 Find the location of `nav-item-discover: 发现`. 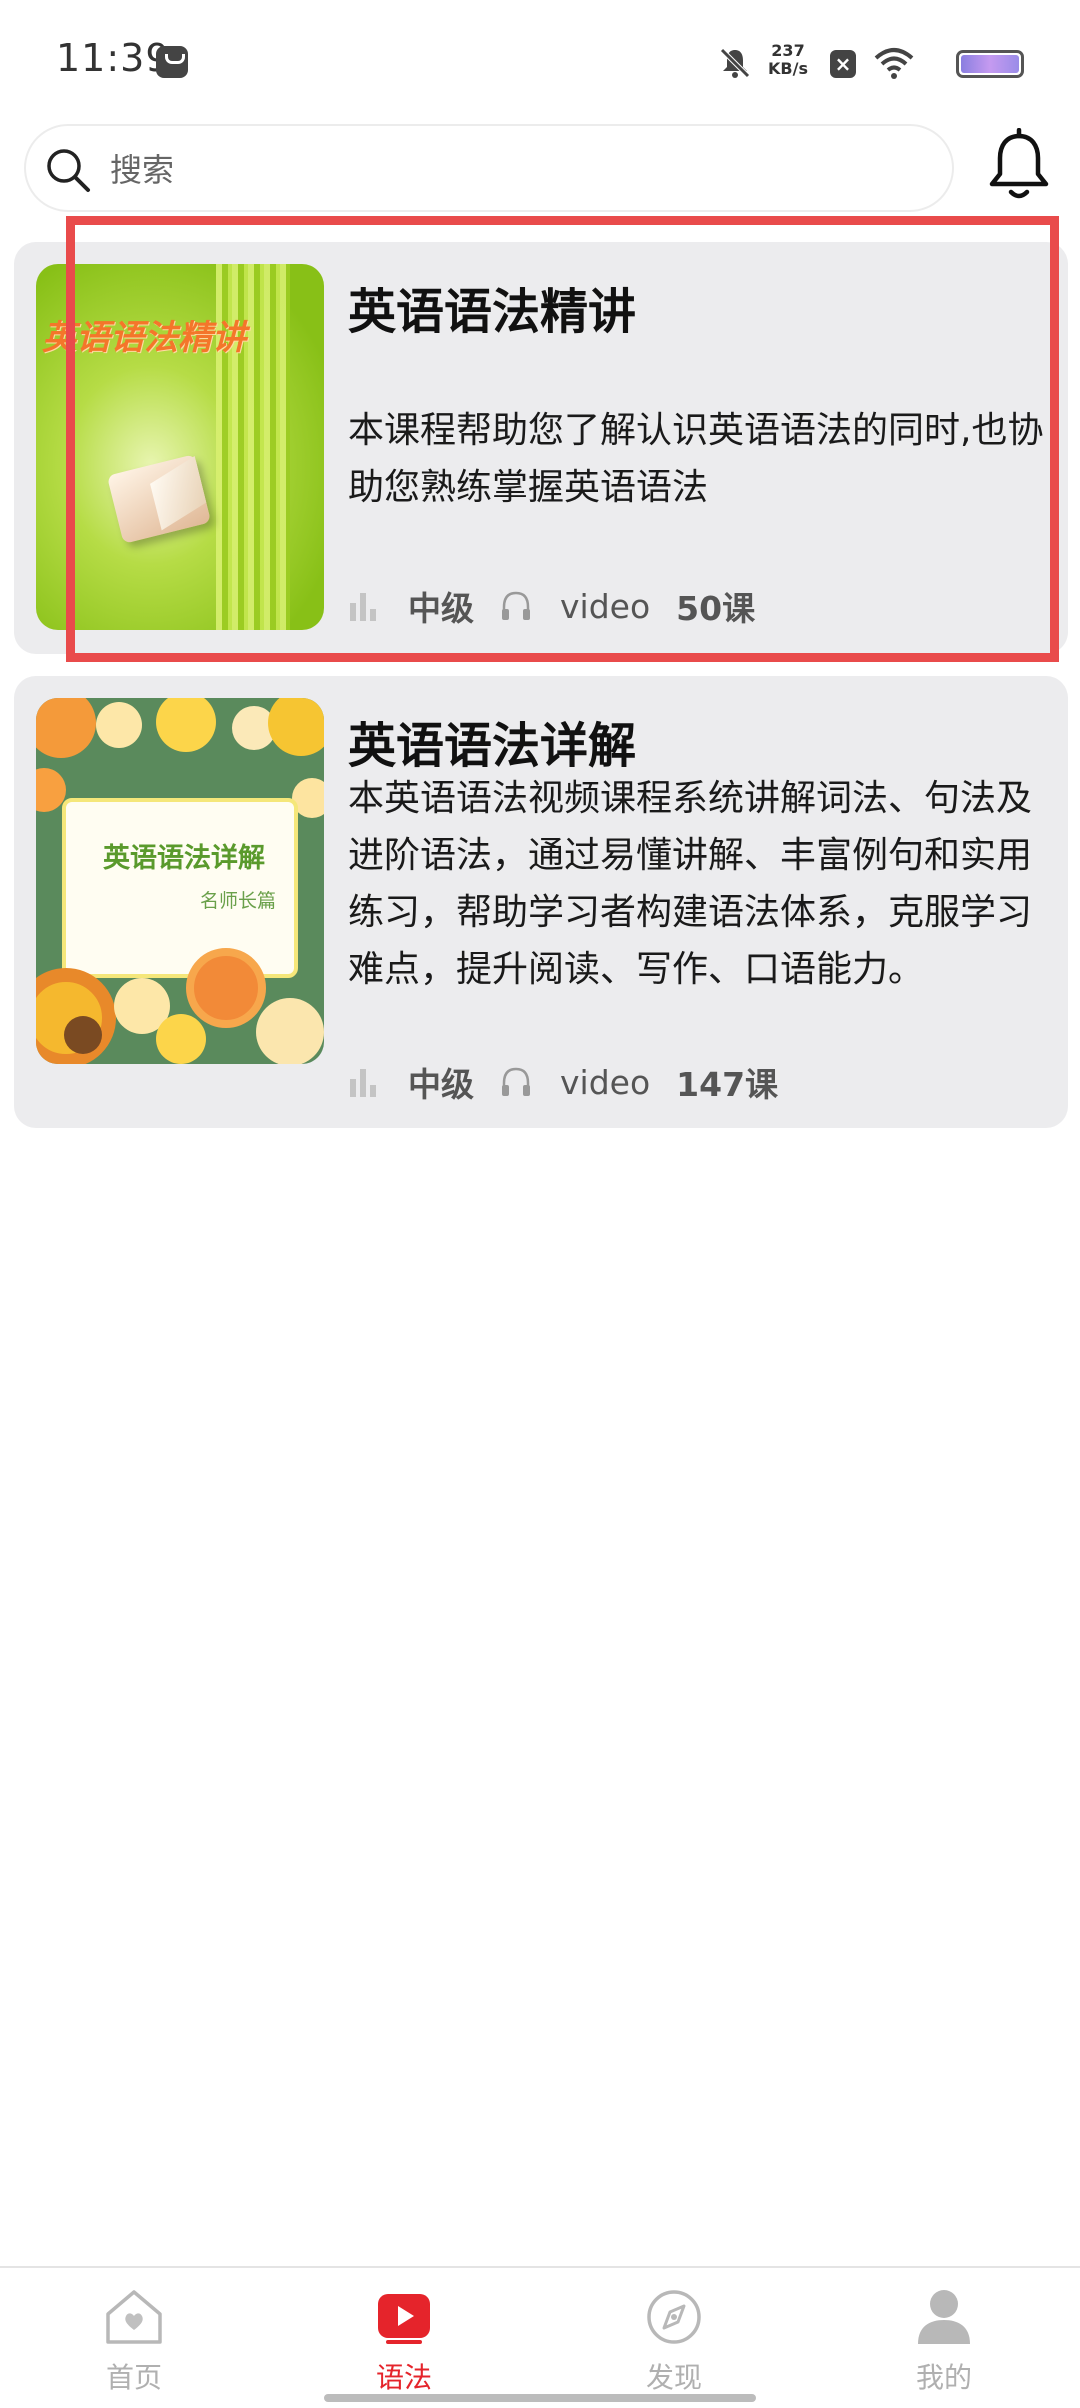

nav-item-discover: 发现 is located at coordinates (674, 2345).